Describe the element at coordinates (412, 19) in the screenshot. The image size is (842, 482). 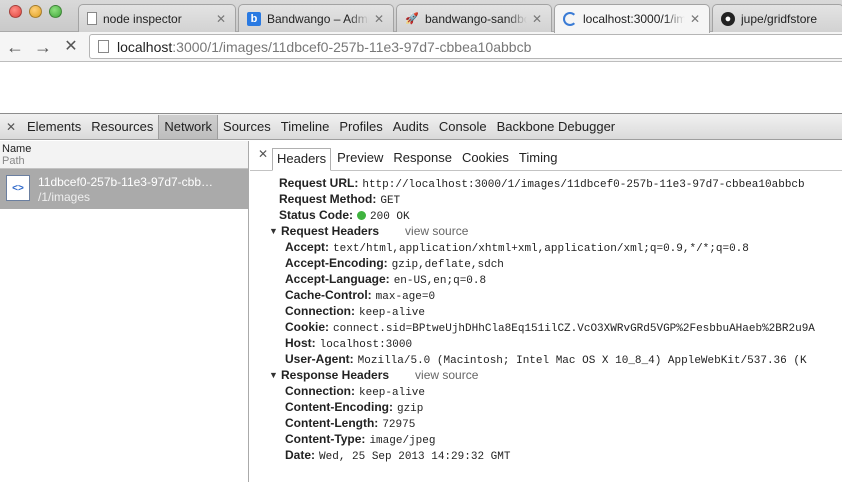
I see `rocket-icon: 🚀` at that location.